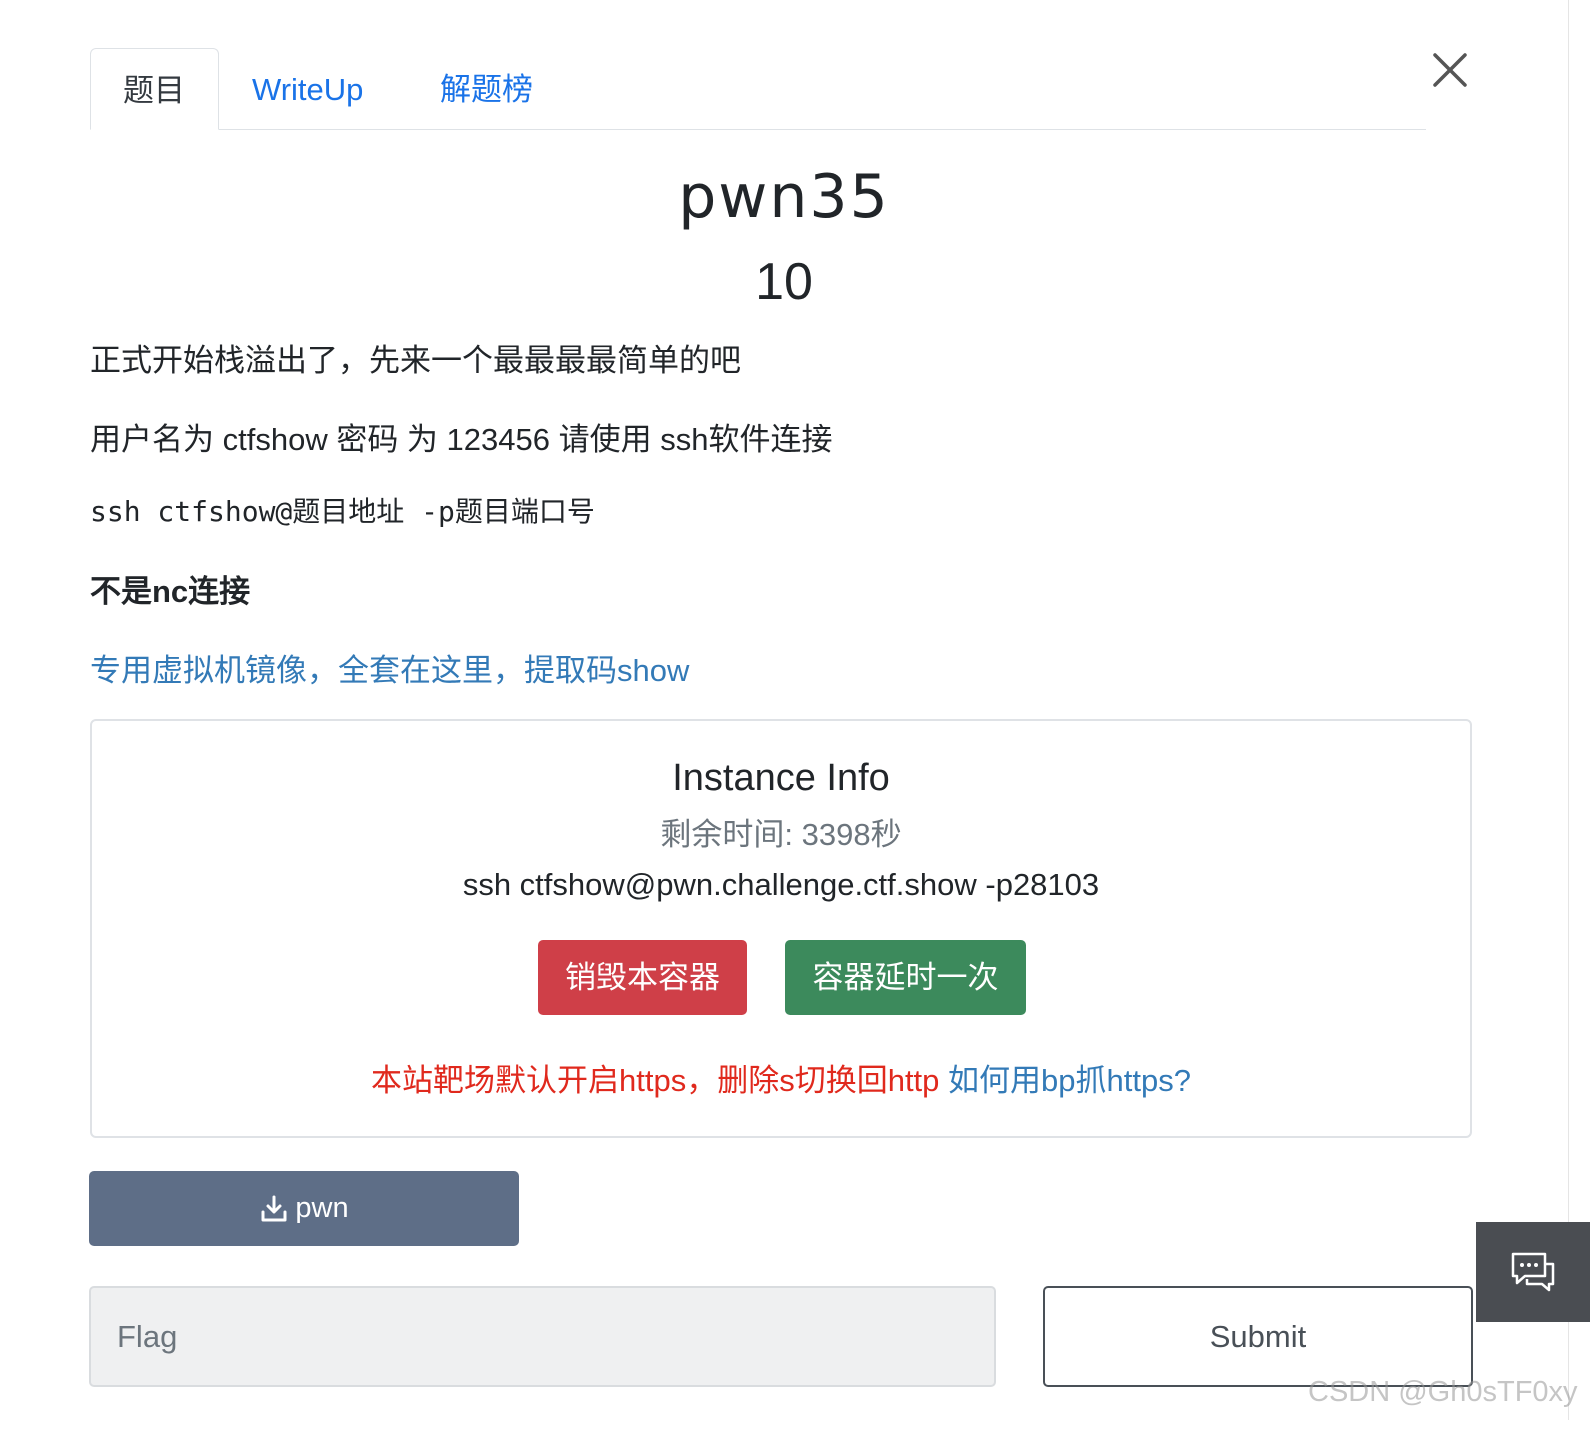  Describe the element at coordinates (415, 360) in the screenshot. I see `description-line: 正式开始栈溢出了，先来一个最最最最简单的吧` at that location.